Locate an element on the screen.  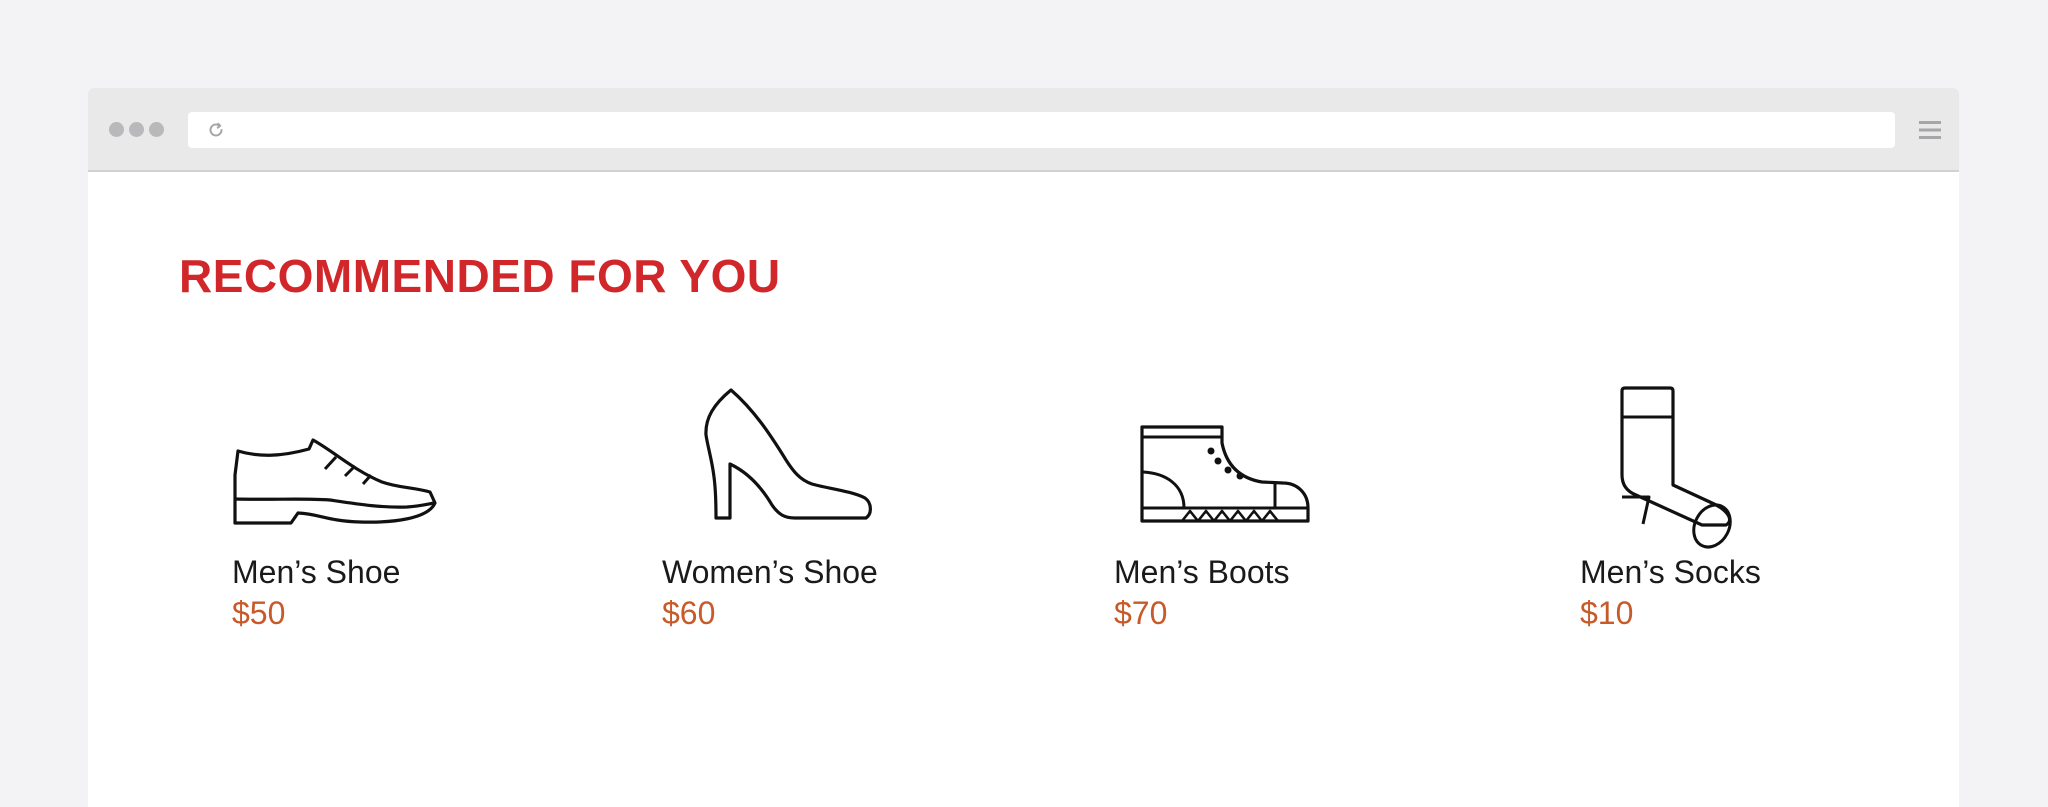
womens-shoe-icon is located at coordinates (787, 455).